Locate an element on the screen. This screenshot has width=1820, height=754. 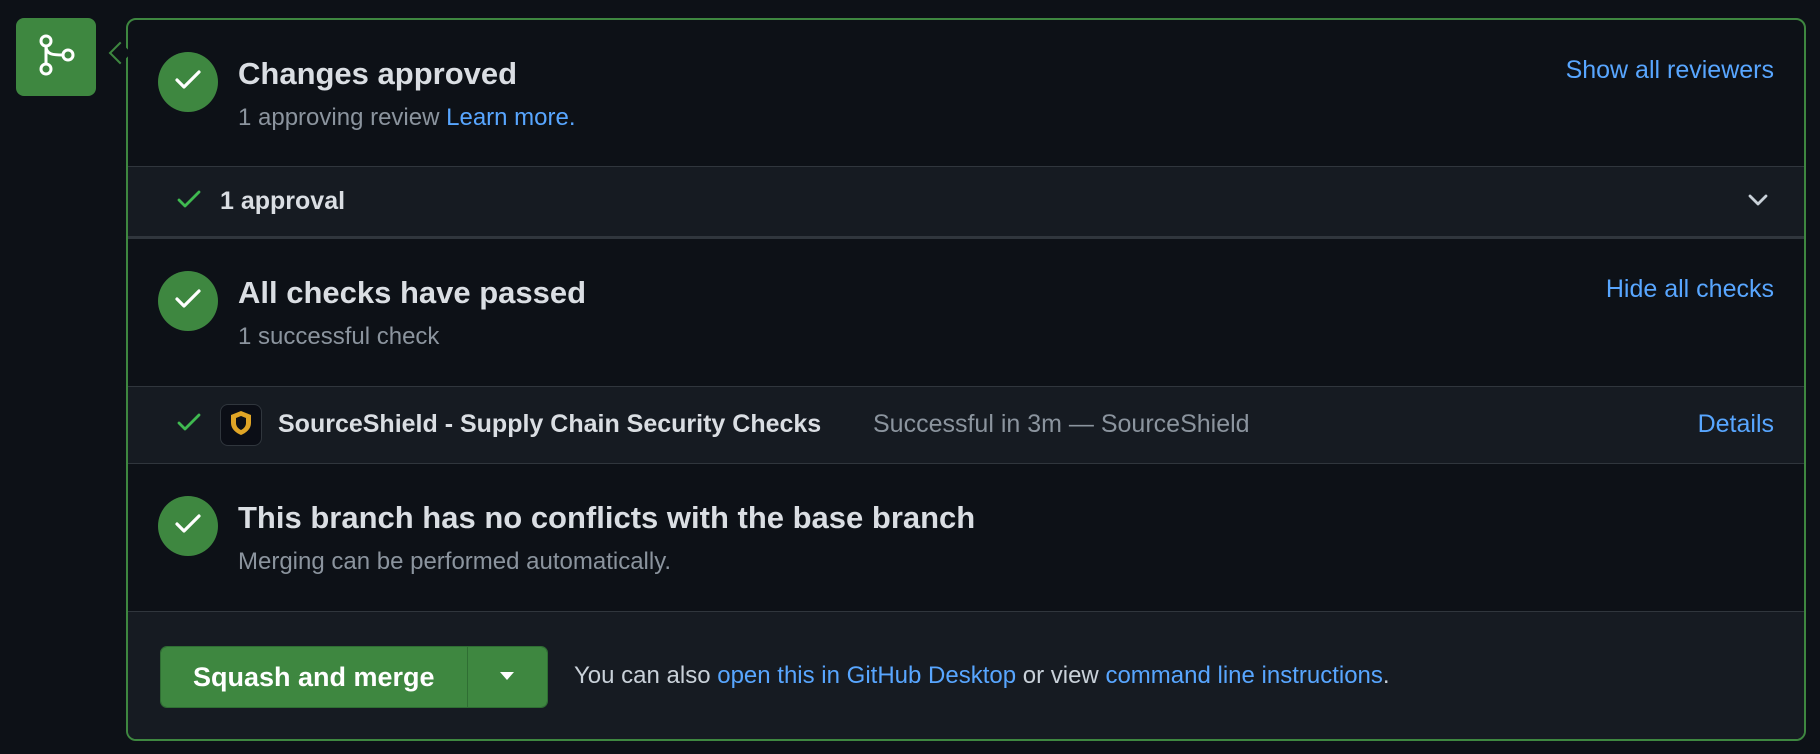
open-in-github-desktop-link: open this in GitHub Desktop is located at coordinates (866, 675).